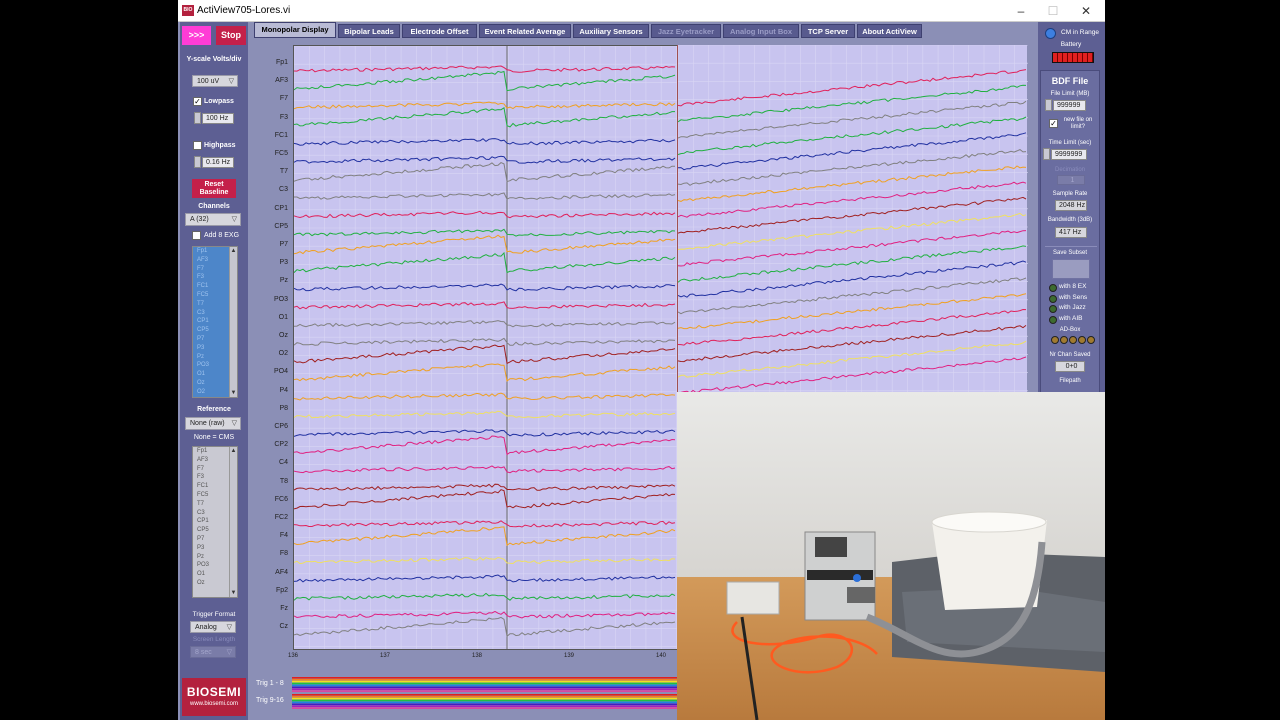  What do you see at coordinates (206, 627) in the screenshot?
I see `trigger-format-value: Analog` at bounding box center [206, 627].